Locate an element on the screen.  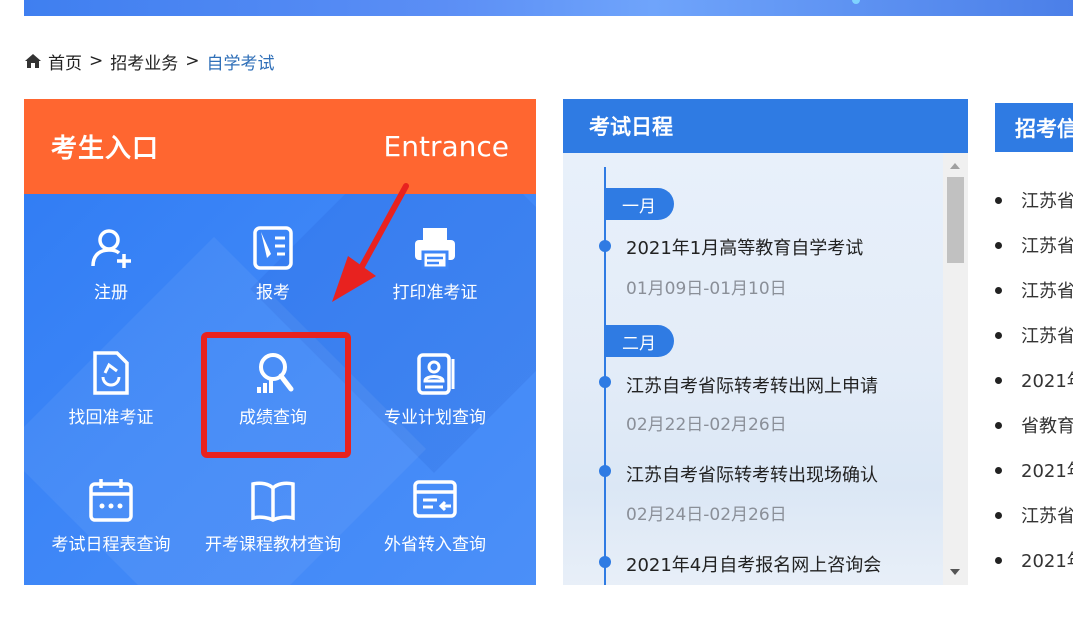
event-title: 江苏自考省际转考转出现场确认 is located at coordinates (752, 474).